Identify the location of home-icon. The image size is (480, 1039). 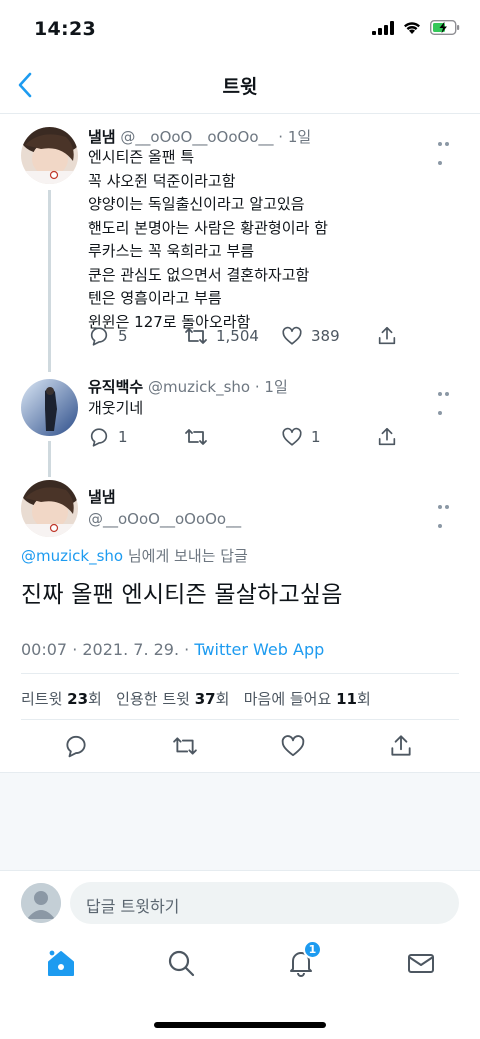
(61, 962).